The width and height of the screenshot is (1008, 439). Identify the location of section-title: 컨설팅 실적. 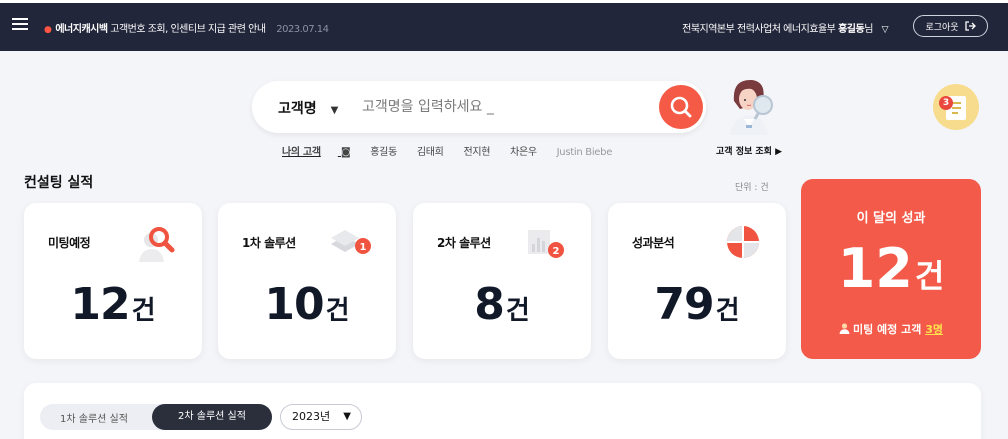
(59, 183).